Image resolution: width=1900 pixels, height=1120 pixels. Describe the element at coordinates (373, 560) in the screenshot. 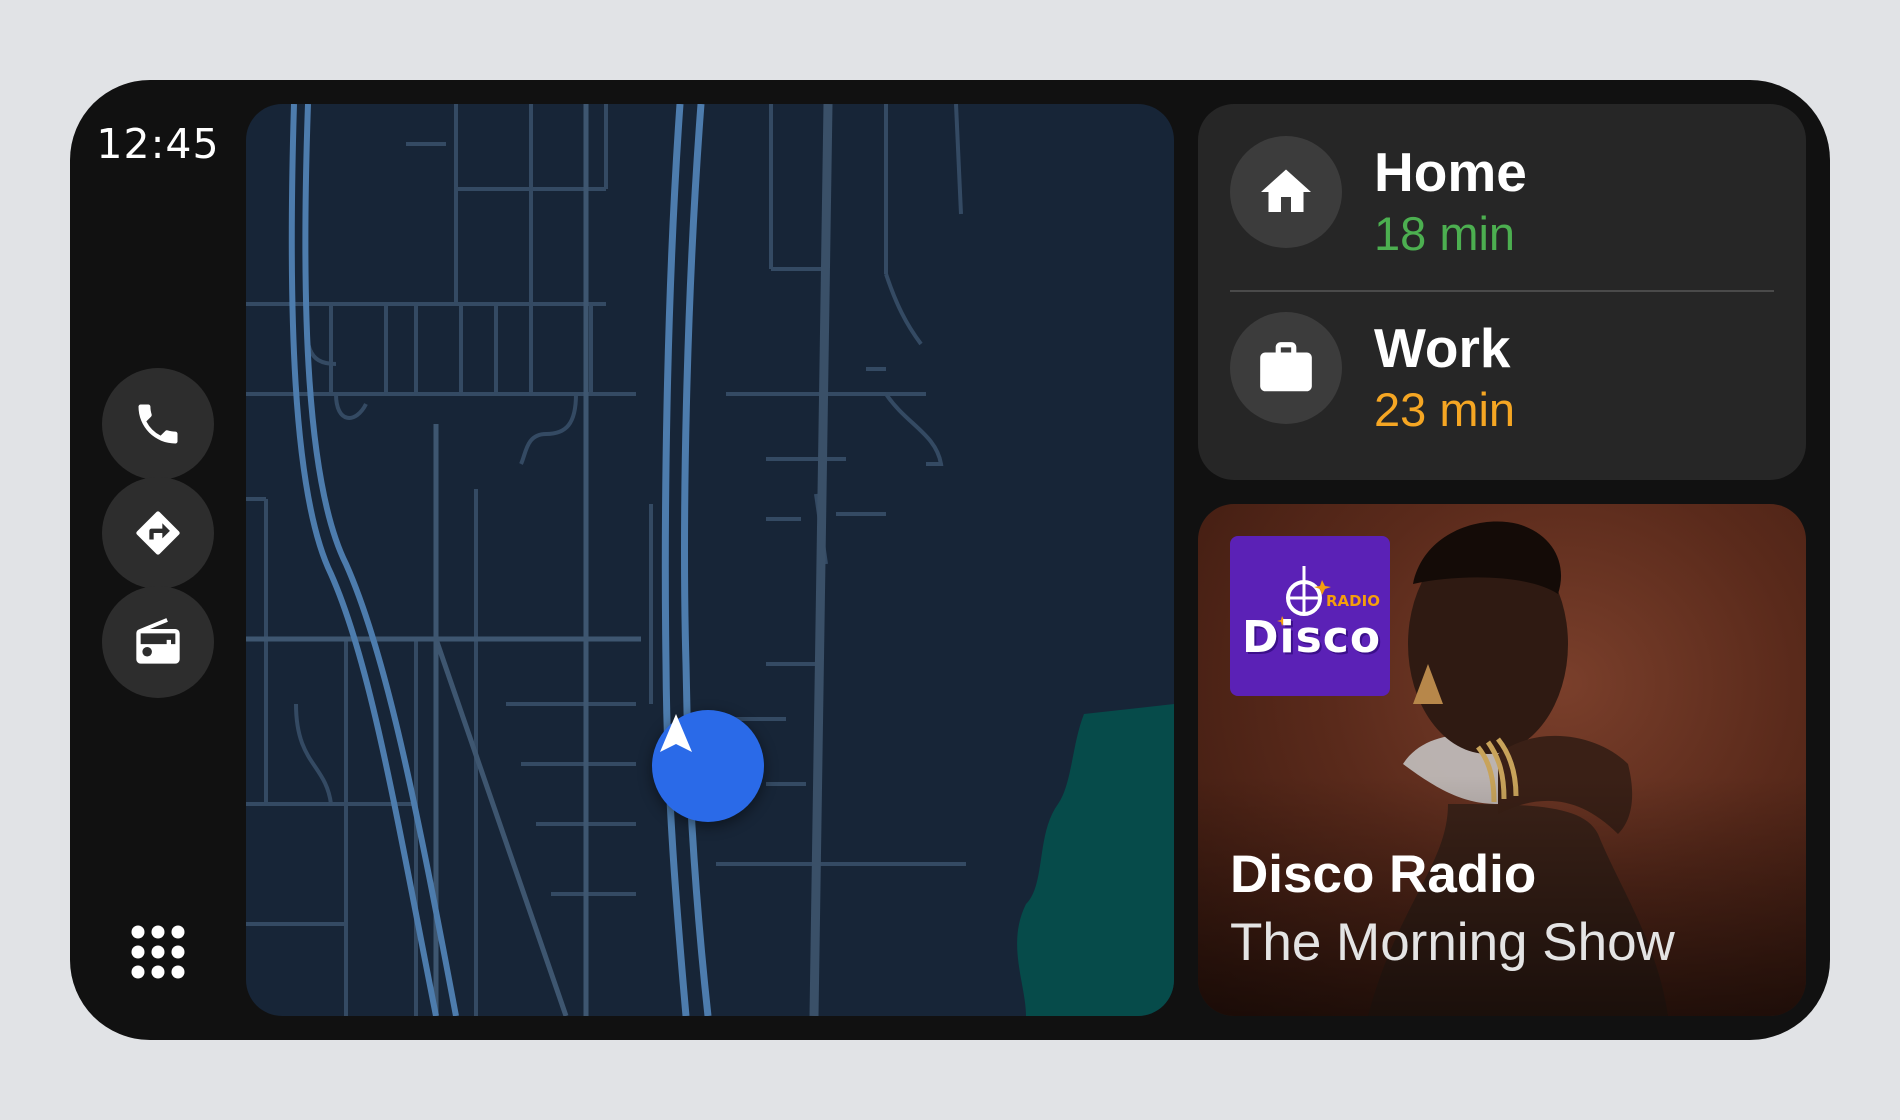

I see `highway-west` at that location.